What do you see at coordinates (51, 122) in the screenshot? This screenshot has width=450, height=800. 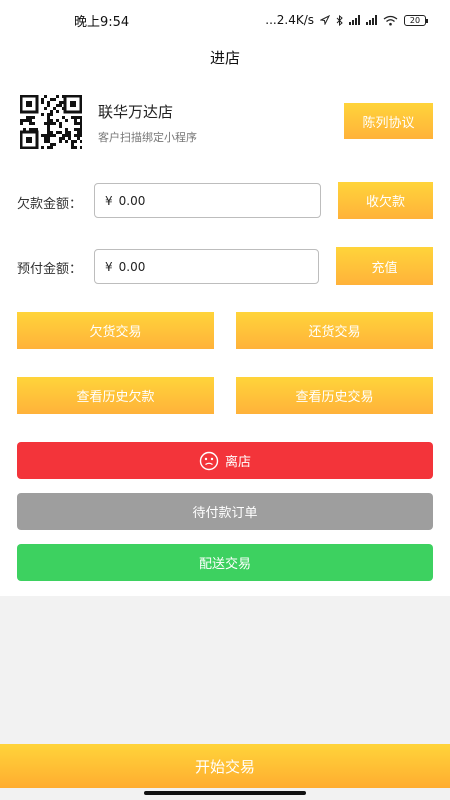 I see `qr-code-icon` at bounding box center [51, 122].